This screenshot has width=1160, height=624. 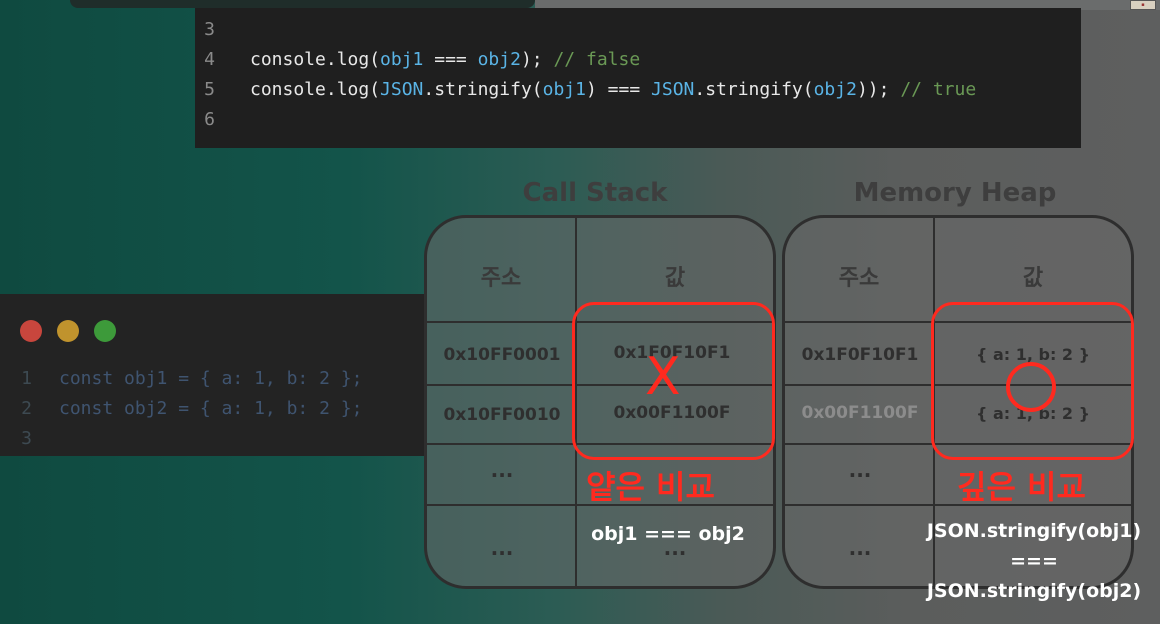 I want to click on code-token: ));, so click(x=878, y=89).